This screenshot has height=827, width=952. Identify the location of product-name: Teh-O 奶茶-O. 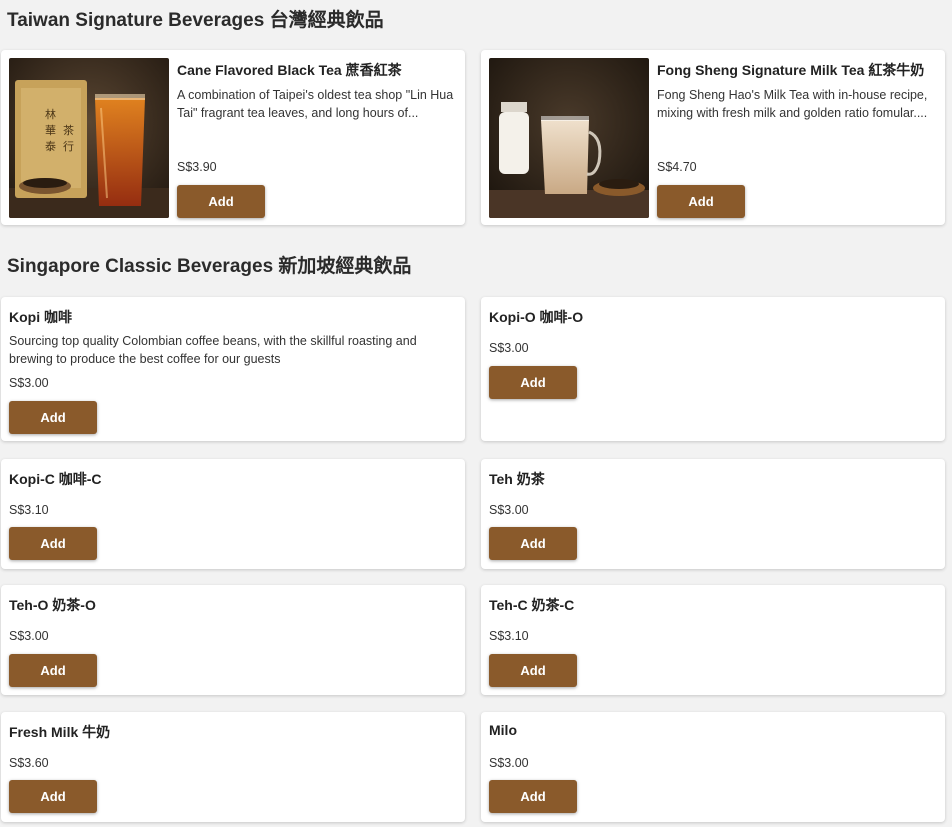
(52, 605).